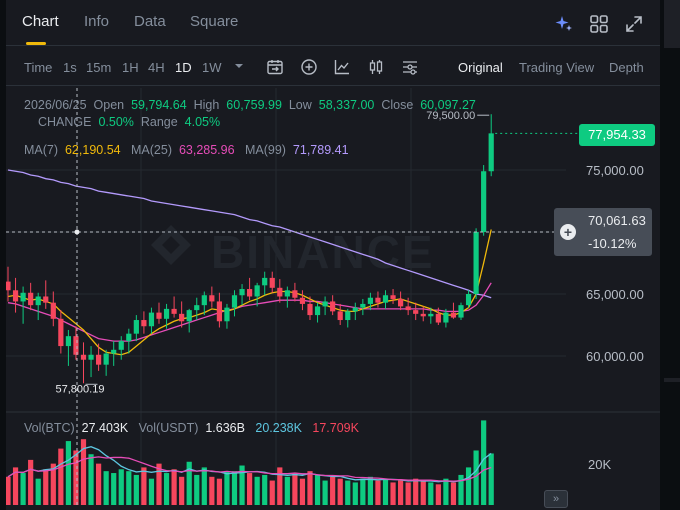 The image size is (680, 510). Describe the element at coordinates (265, 150) in the screenshot. I see `ma99-label: MA(99)` at that location.